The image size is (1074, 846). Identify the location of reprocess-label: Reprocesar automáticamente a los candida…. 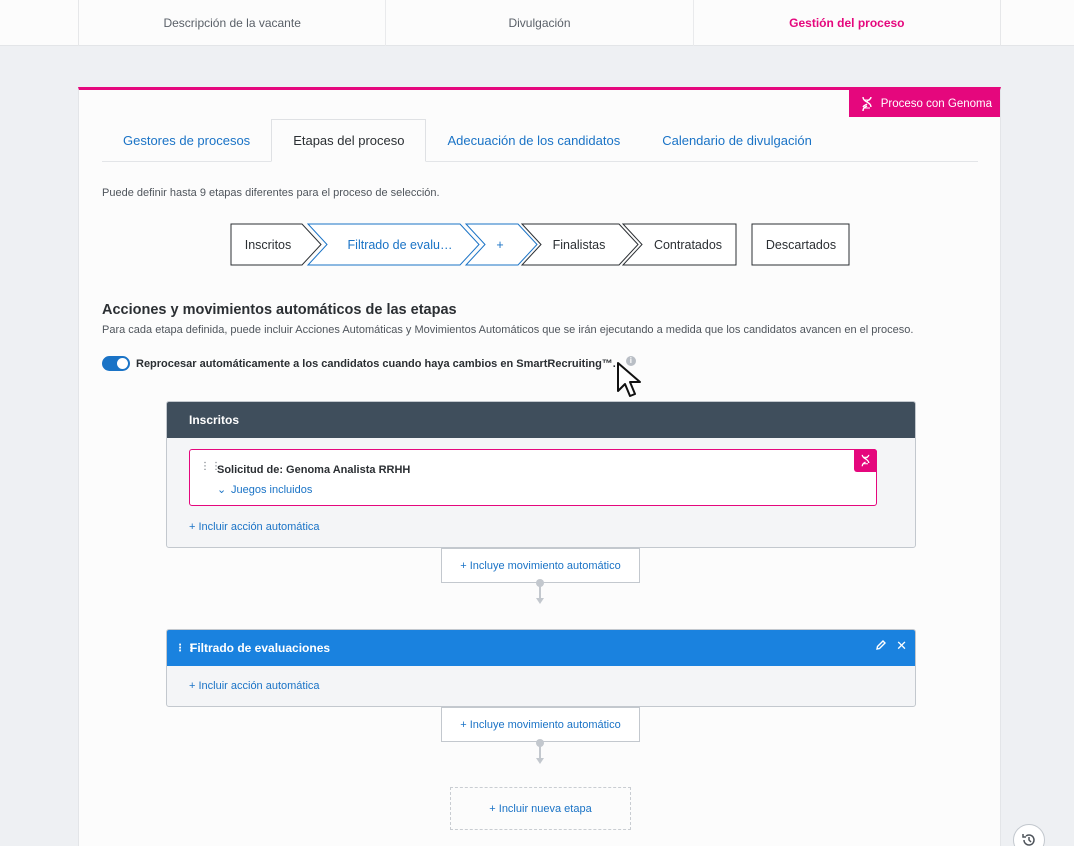
(376, 363).